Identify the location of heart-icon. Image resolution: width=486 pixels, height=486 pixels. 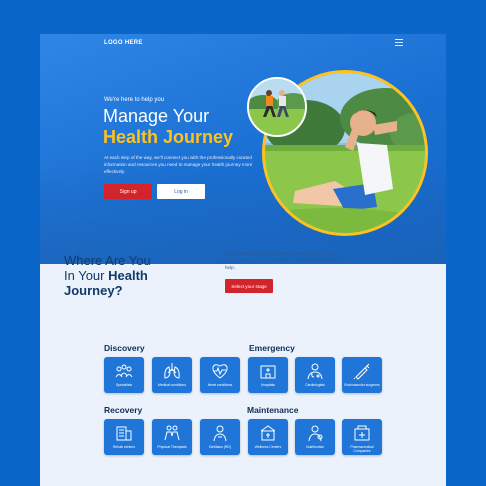
(220, 371).